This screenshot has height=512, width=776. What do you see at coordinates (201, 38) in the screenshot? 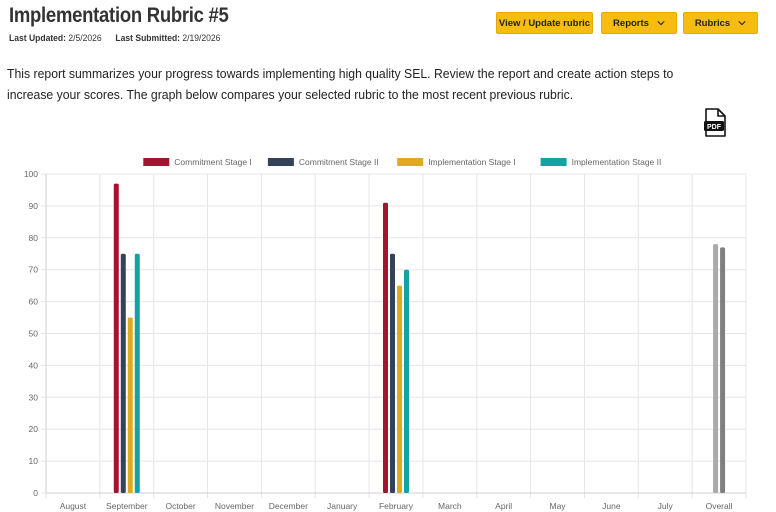
I see `last-submitted-value: 2/19/2026` at bounding box center [201, 38].